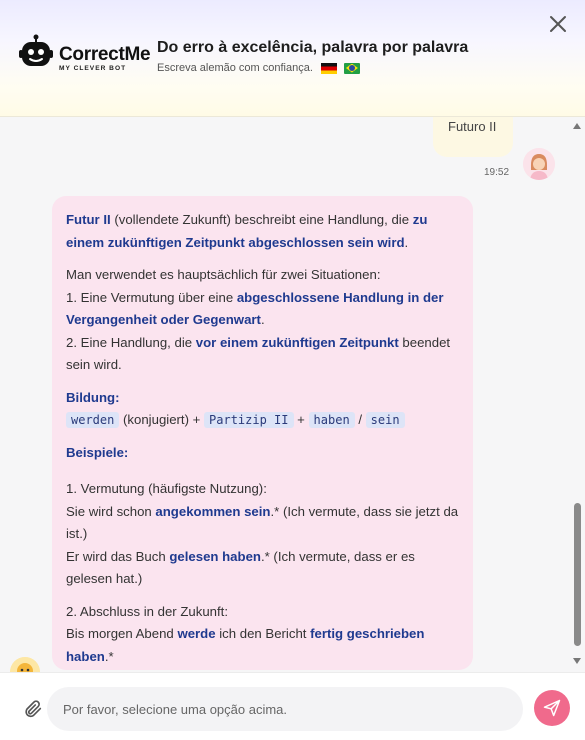 The height and width of the screenshot is (740, 585). Describe the element at coordinates (249, 420) in the screenshot. I see `code-partizip: Partizip II` at that location.